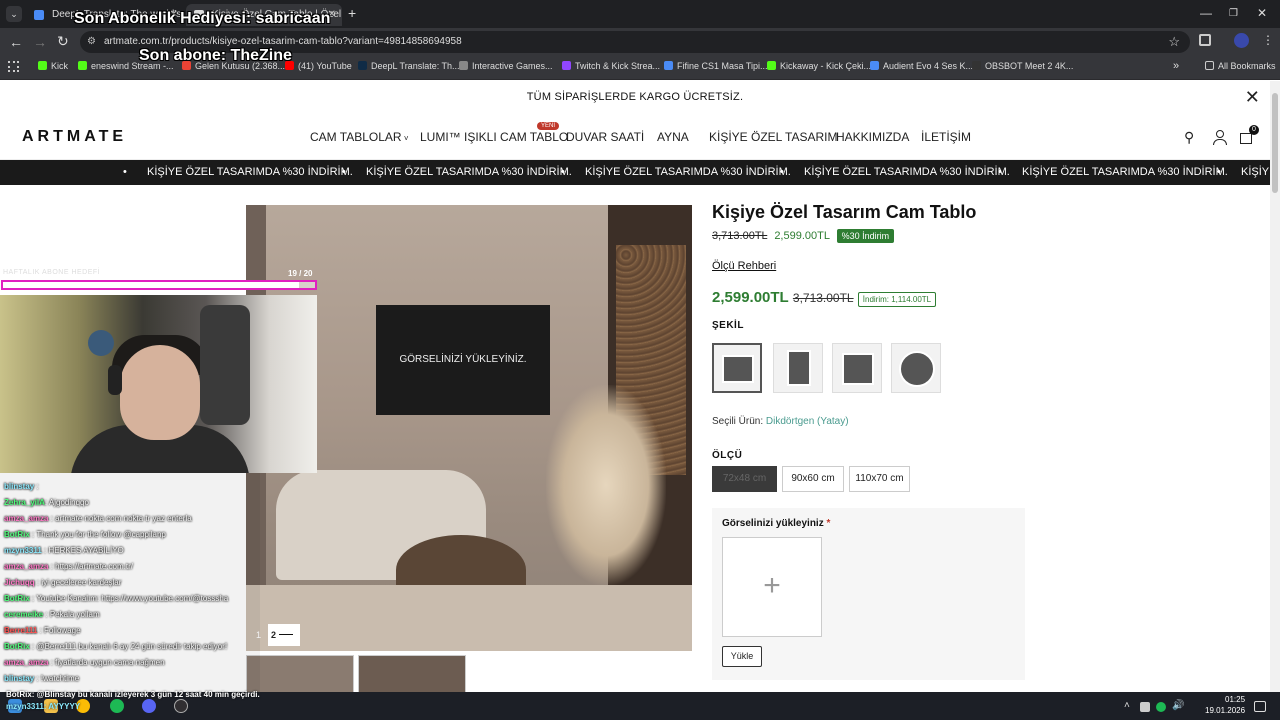 The image size is (1280, 720). Describe the element at coordinates (1127, 705) in the screenshot. I see `tray-chevron-icon: ˄` at that location.